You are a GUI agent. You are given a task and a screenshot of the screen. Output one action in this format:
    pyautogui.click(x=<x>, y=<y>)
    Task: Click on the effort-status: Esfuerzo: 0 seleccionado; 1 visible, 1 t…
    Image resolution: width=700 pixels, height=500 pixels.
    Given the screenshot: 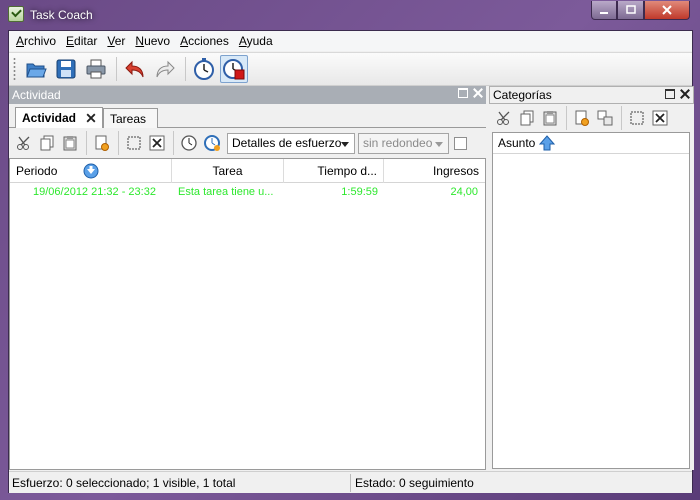 What is the action you would take?
    pyautogui.click(x=180, y=482)
    